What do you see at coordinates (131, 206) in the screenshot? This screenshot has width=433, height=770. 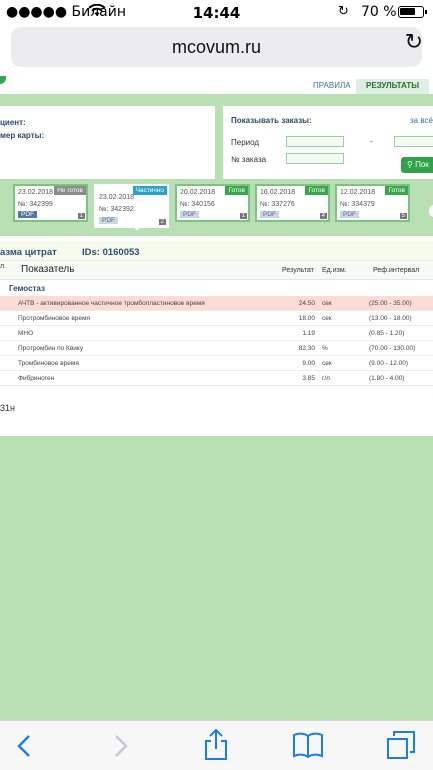 I see `order-card-selected: 23.02.2018 №: 342392 Частично PDF 2` at bounding box center [131, 206].